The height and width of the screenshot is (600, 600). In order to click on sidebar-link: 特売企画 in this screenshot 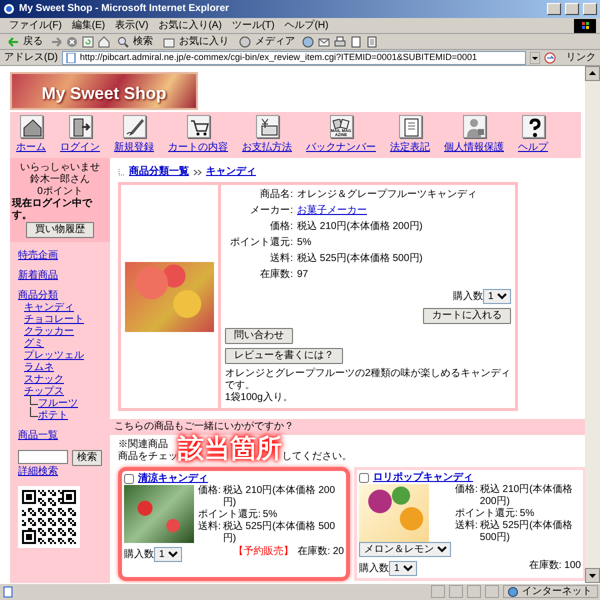, I will do `click(38, 256)`.